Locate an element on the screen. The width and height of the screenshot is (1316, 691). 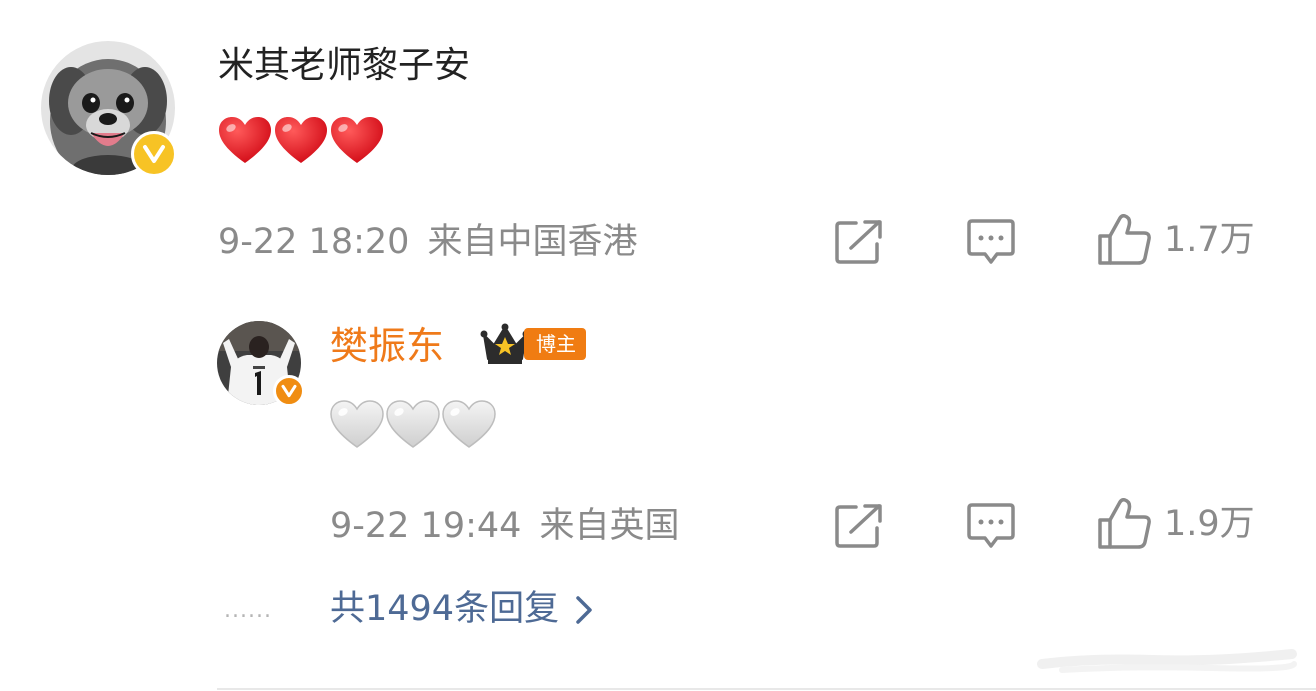
reply-meta: 9-22 19:44 来自英国 is located at coordinates (504, 526).